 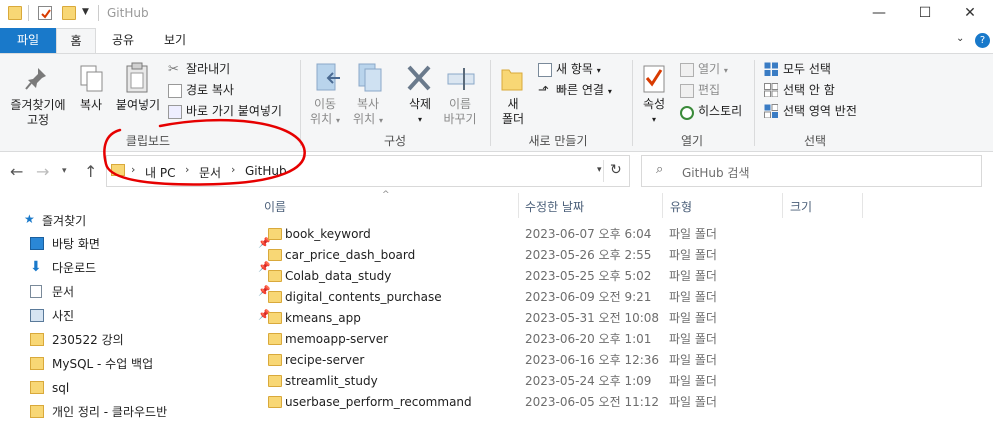 What do you see at coordinates (554, 206) in the screenshot?
I see `column-header-date: 수정한 날짜` at bounding box center [554, 206].